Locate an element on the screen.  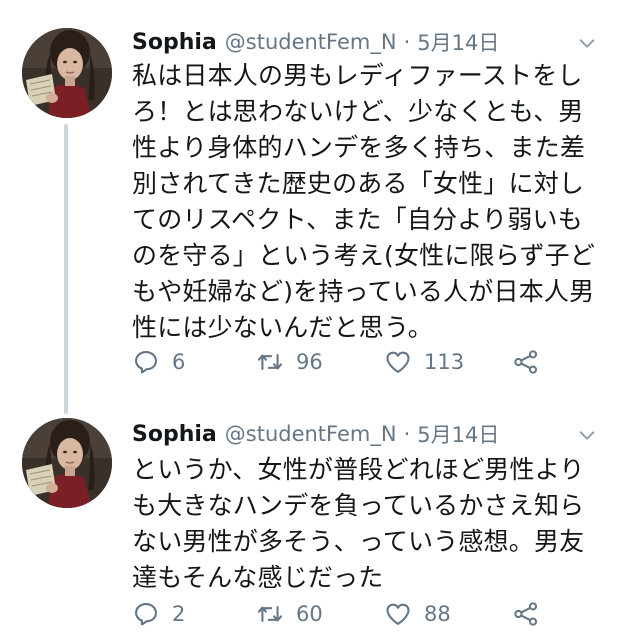
like-button: 88 is located at coordinates (417, 614).